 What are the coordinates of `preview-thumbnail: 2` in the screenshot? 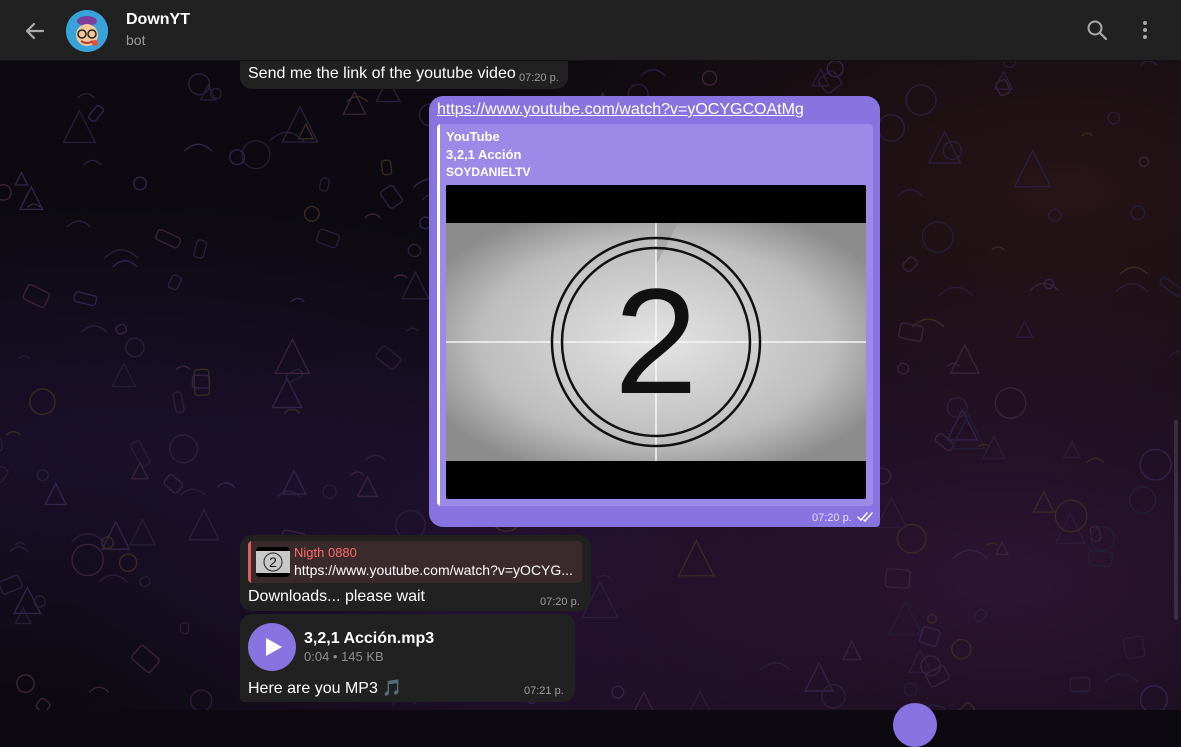 It's located at (656, 342).